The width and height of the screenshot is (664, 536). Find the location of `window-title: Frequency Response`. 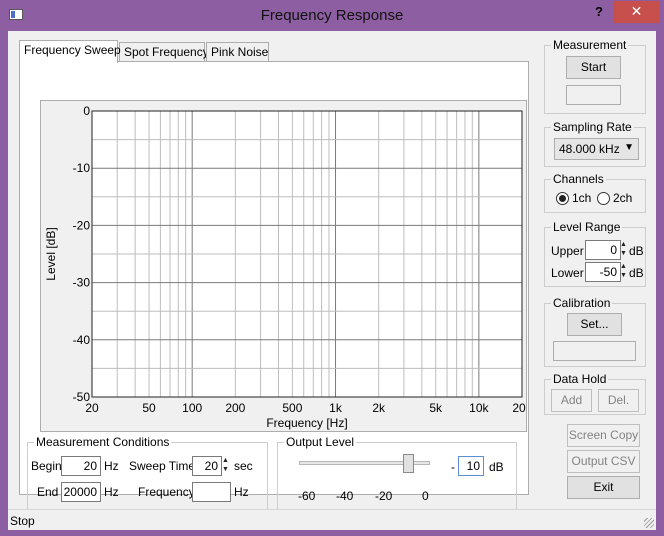

window-title: Frequency Response is located at coordinates (332, 15).